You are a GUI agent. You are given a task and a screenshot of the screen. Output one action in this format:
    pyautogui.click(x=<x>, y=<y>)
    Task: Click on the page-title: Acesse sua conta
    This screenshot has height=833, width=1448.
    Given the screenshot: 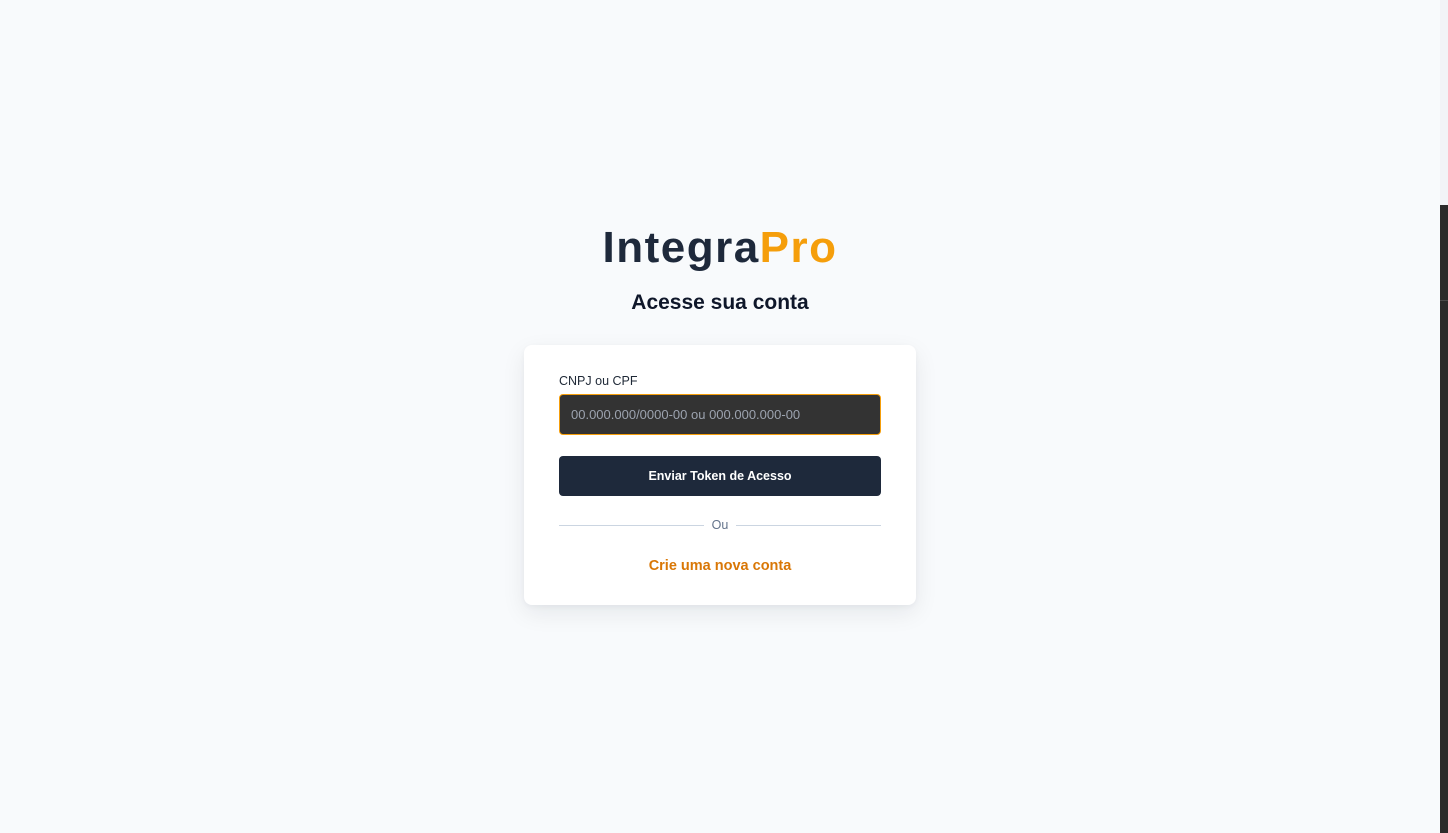 What is the action you would take?
    pyautogui.click(x=720, y=302)
    